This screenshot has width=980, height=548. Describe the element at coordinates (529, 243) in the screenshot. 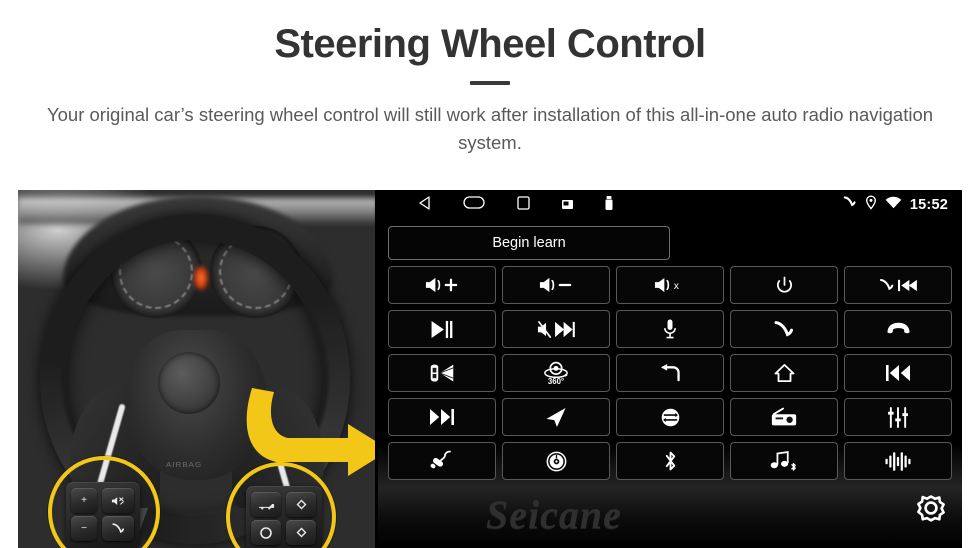

I see `begin-learn-button: Begin learn` at that location.